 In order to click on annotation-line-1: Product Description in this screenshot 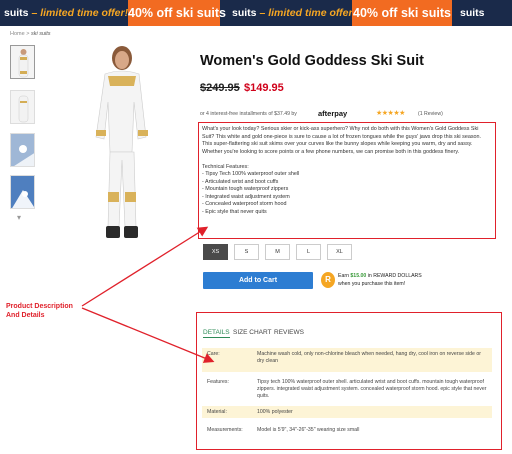, I will do `click(39, 306)`.